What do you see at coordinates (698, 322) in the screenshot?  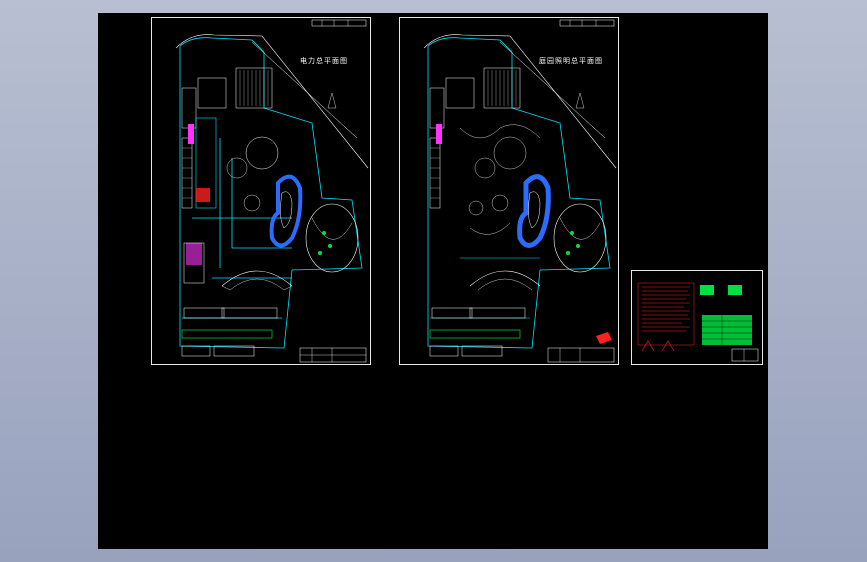 I see `legend-drawing` at bounding box center [698, 322].